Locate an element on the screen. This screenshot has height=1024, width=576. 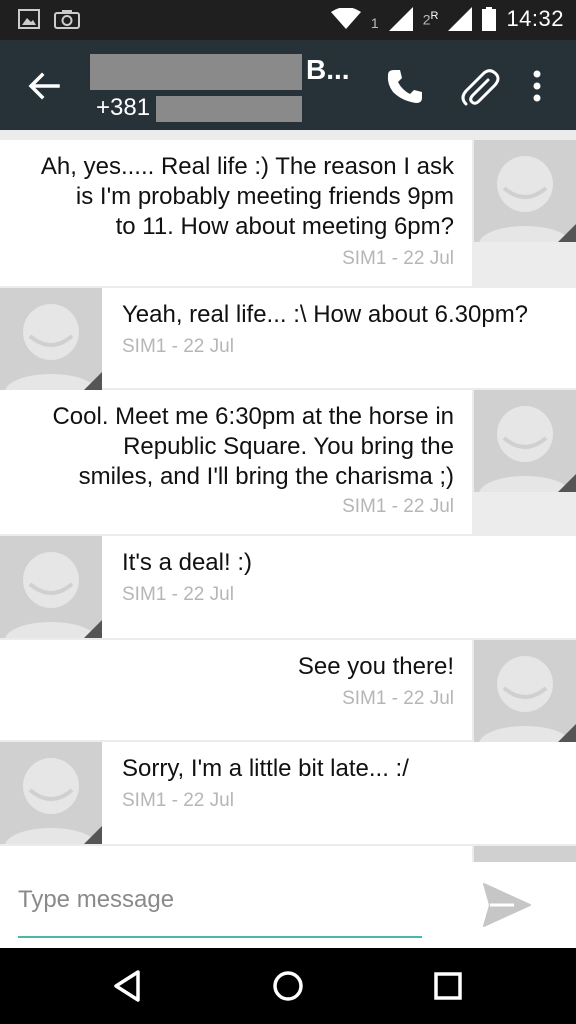
sim2-indicator: 2R is located at coordinates (431, 19).